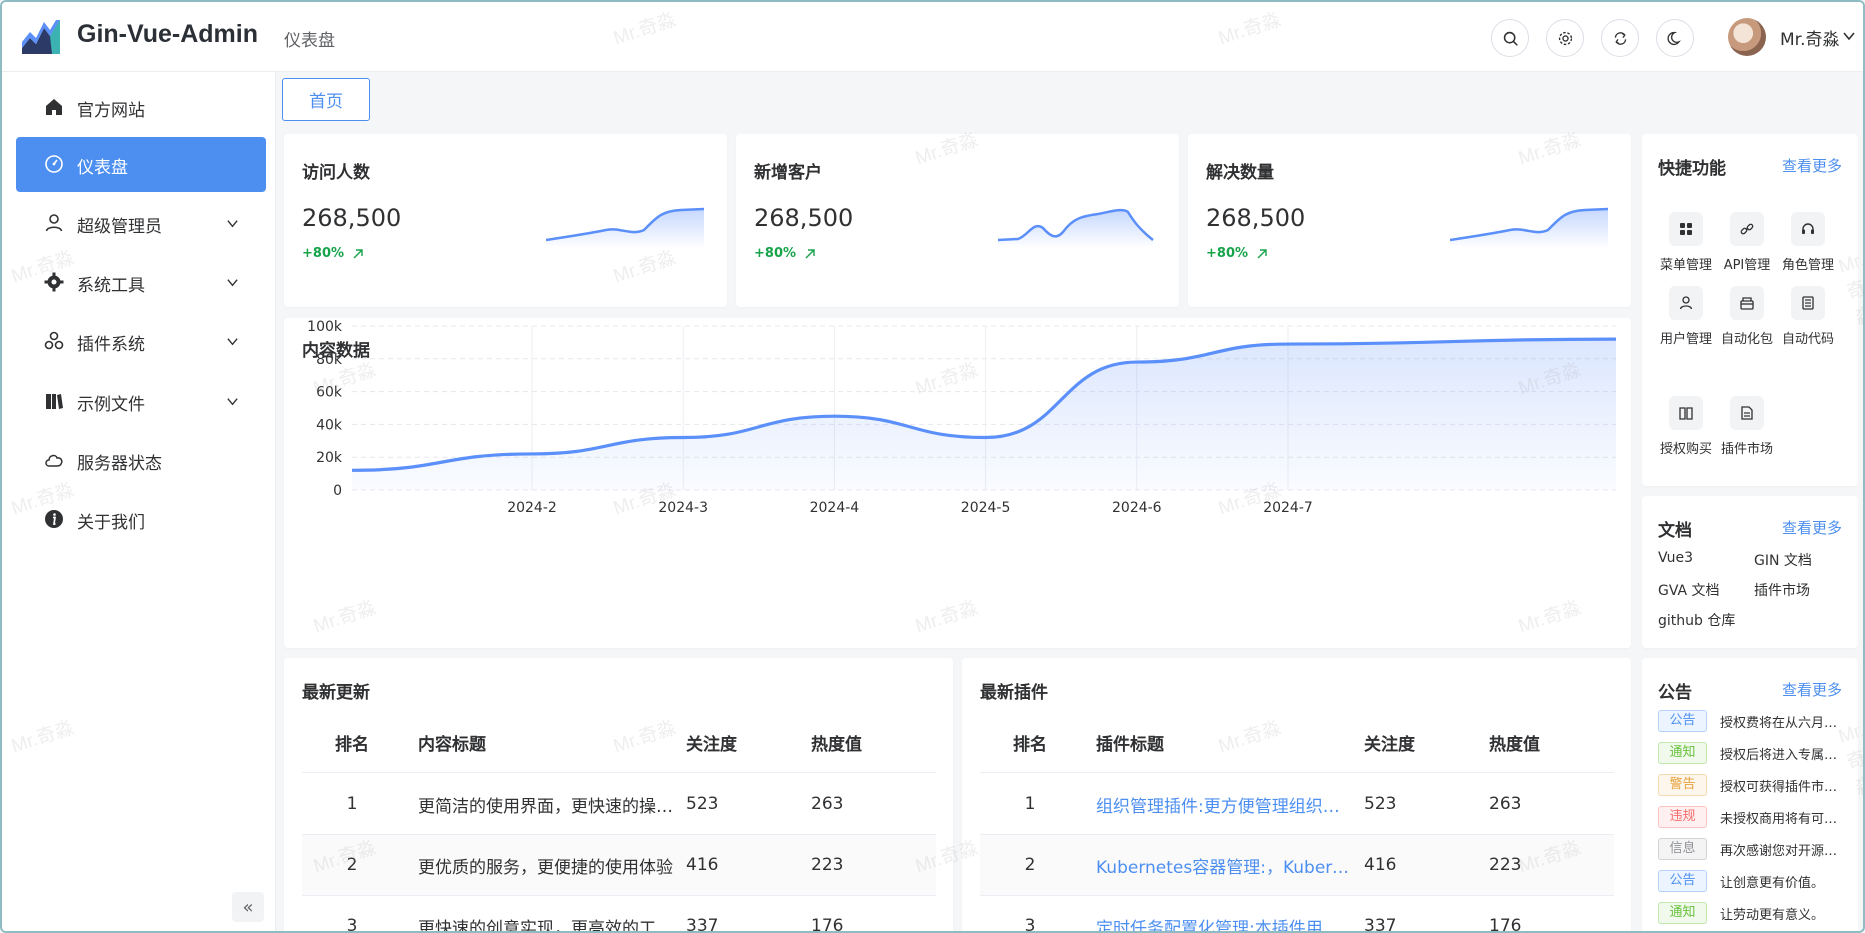 Image resolution: width=1865 pixels, height=933 pixels. Describe the element at coordinates (1510, 38) in the screenshot. I see `search-button` at that location.